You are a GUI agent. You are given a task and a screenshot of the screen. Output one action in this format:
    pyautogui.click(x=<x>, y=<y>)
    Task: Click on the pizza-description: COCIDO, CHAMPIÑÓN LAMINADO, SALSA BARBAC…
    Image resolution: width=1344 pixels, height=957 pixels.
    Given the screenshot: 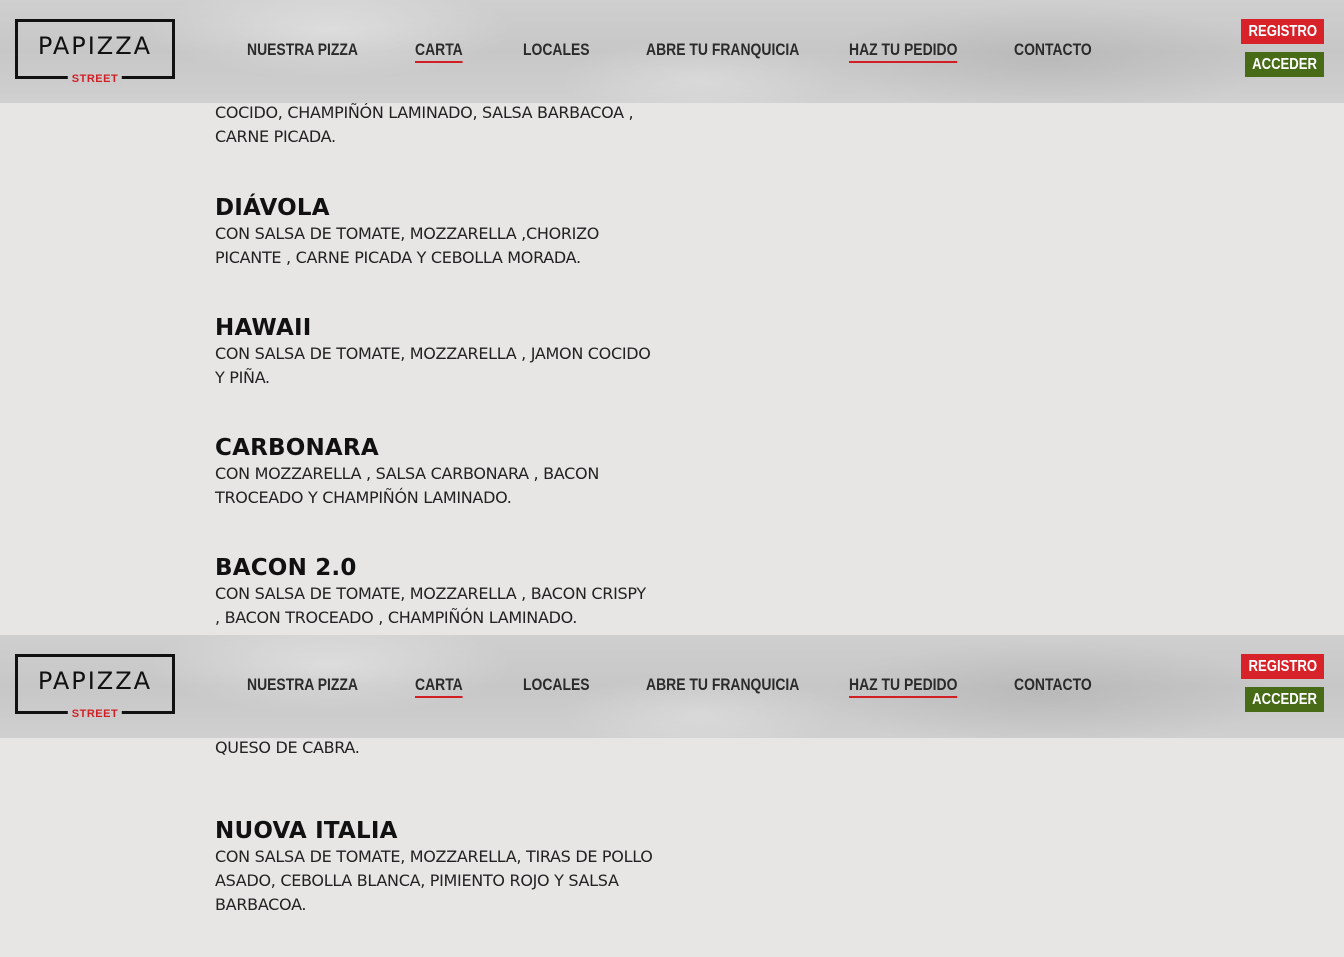 What is the action you would take?
    pyautogui.click(x=424, y=124)
    